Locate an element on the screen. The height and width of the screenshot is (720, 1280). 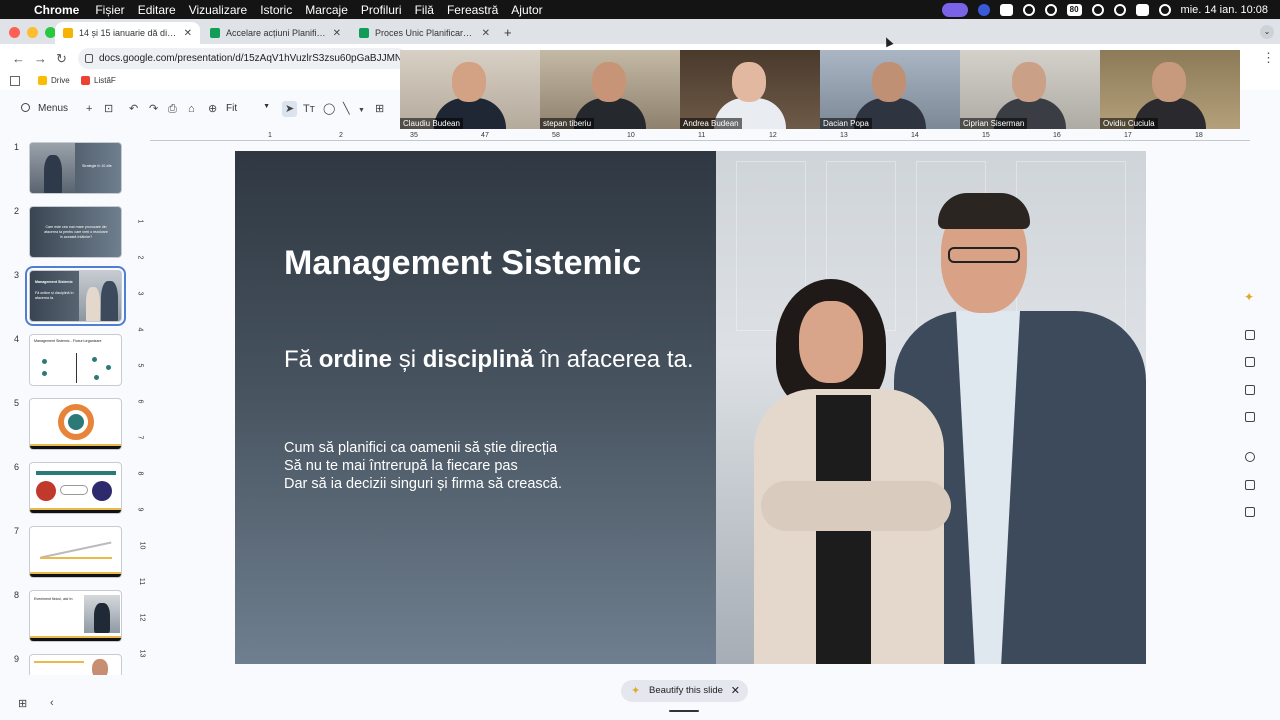
wifi-icon is located at coordinates (1097, 9).